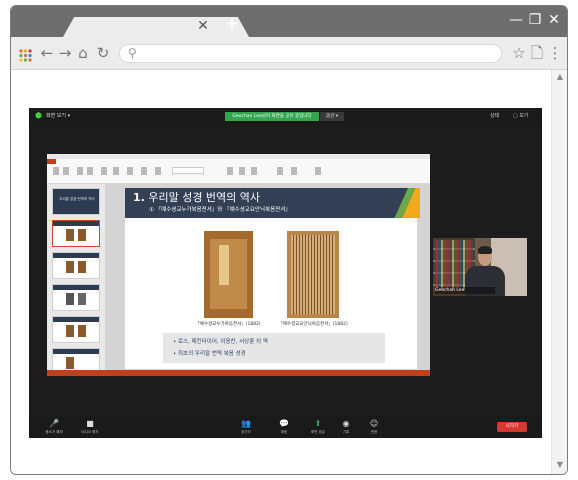 The image size is (578, 480). I want to click on ppt-ribbon, so click(238, 174).